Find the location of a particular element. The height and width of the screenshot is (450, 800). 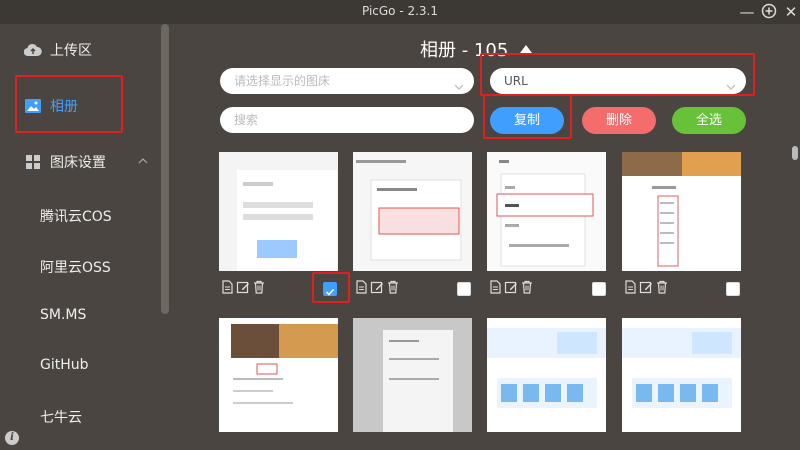

sidebar-item-label: 上传区 is located at coordinates (71, 51).